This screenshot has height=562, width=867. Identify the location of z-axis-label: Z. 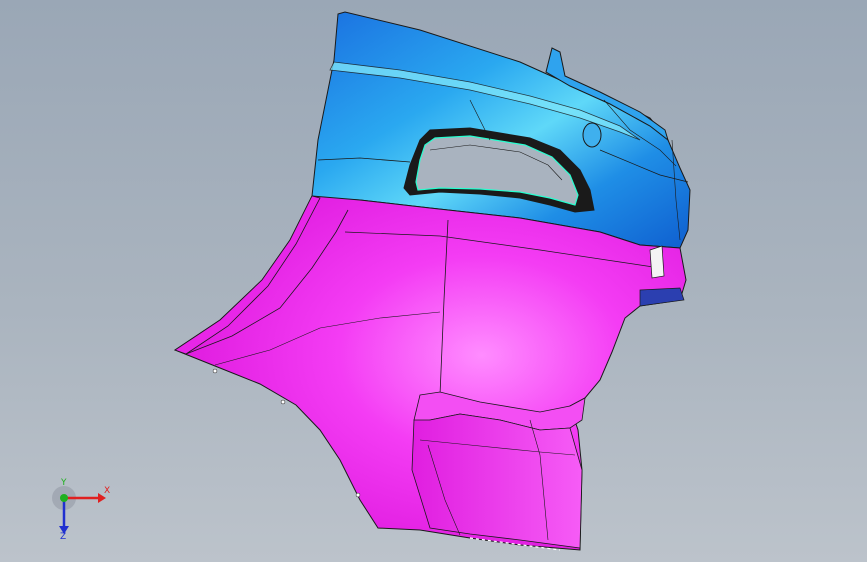
(63, 537).